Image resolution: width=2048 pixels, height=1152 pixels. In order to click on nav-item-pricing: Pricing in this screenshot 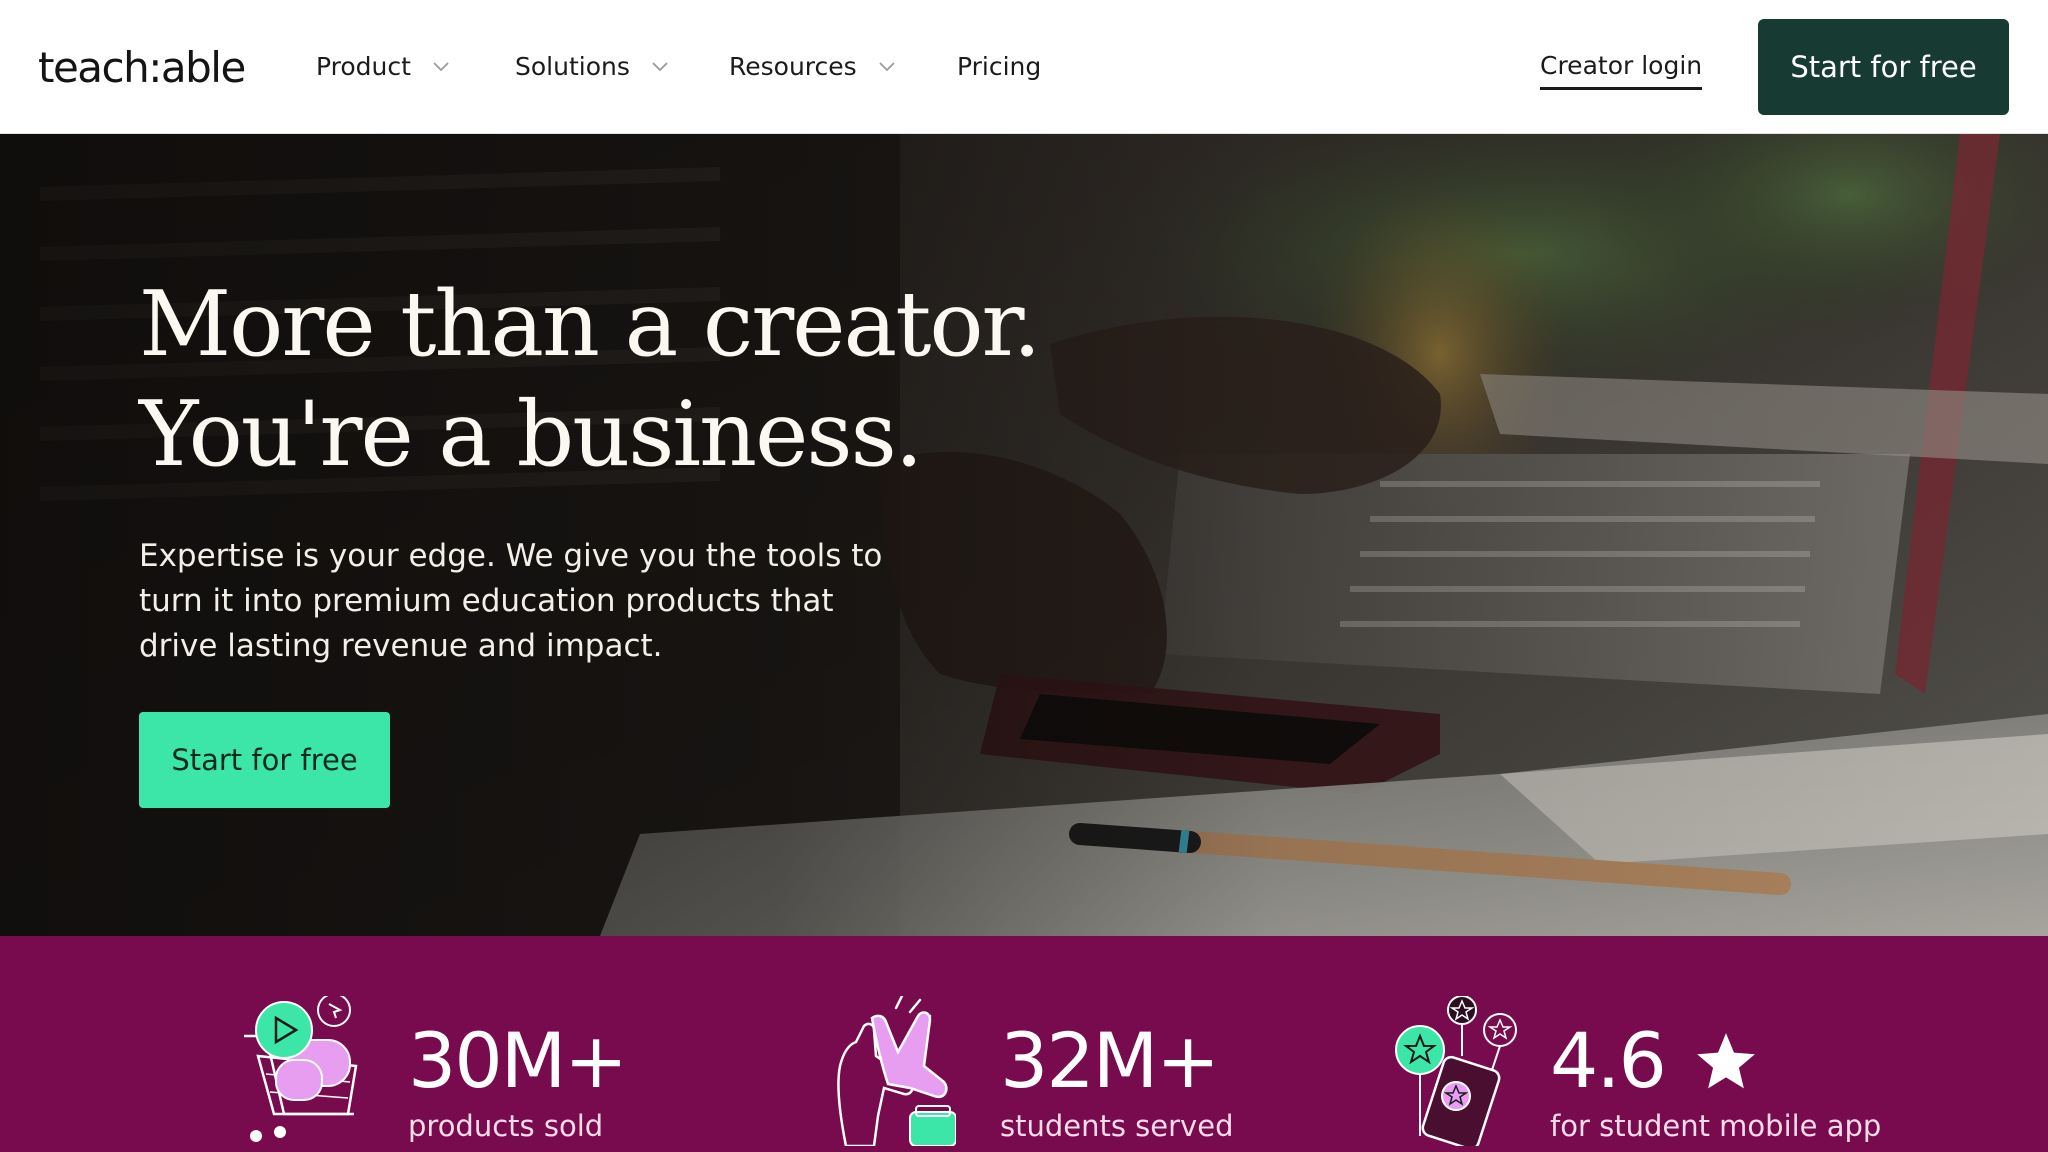, I will do `click(999, 66)`.